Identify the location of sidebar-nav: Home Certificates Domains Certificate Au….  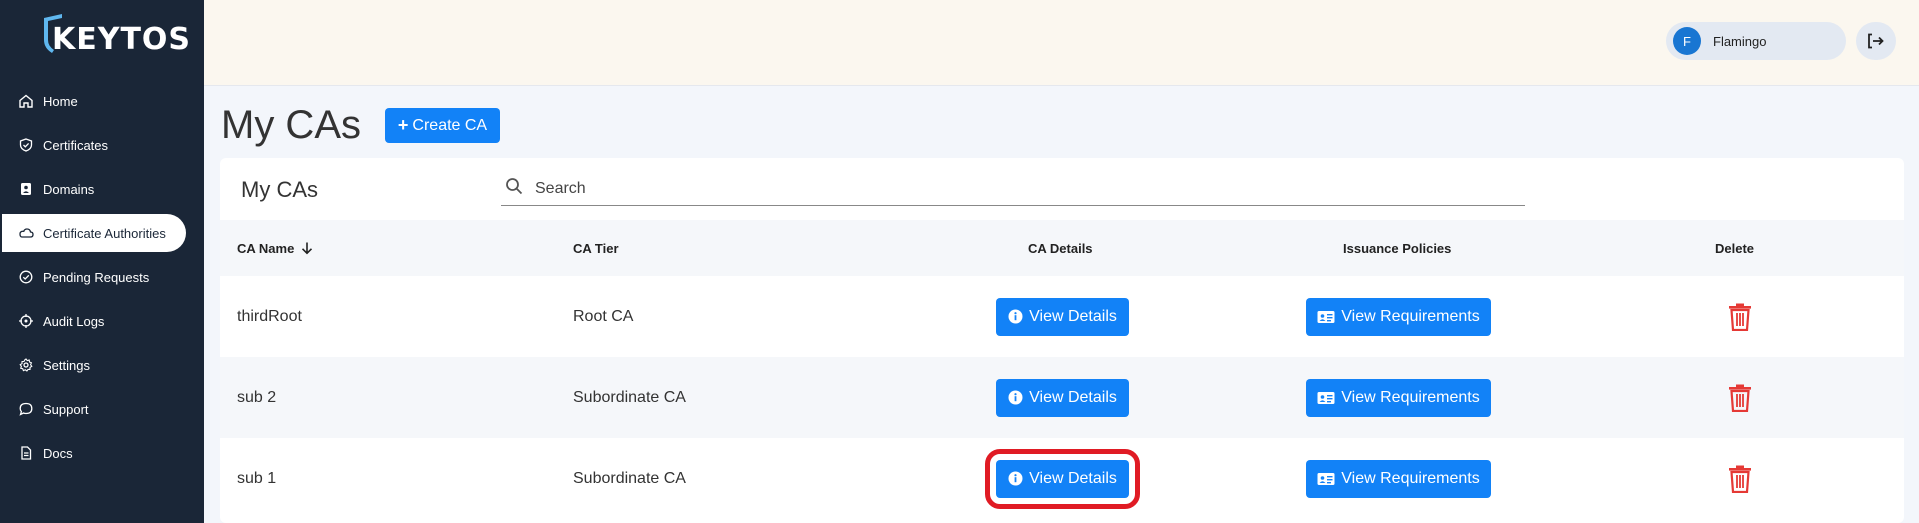
(102, 277).